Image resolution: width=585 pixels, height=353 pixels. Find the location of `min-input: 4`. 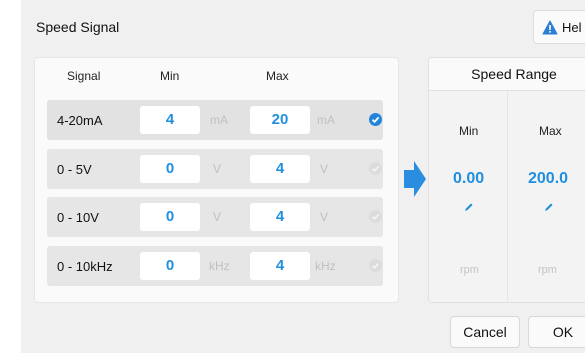

min-input: 4 is located at coordinates (170, 120).